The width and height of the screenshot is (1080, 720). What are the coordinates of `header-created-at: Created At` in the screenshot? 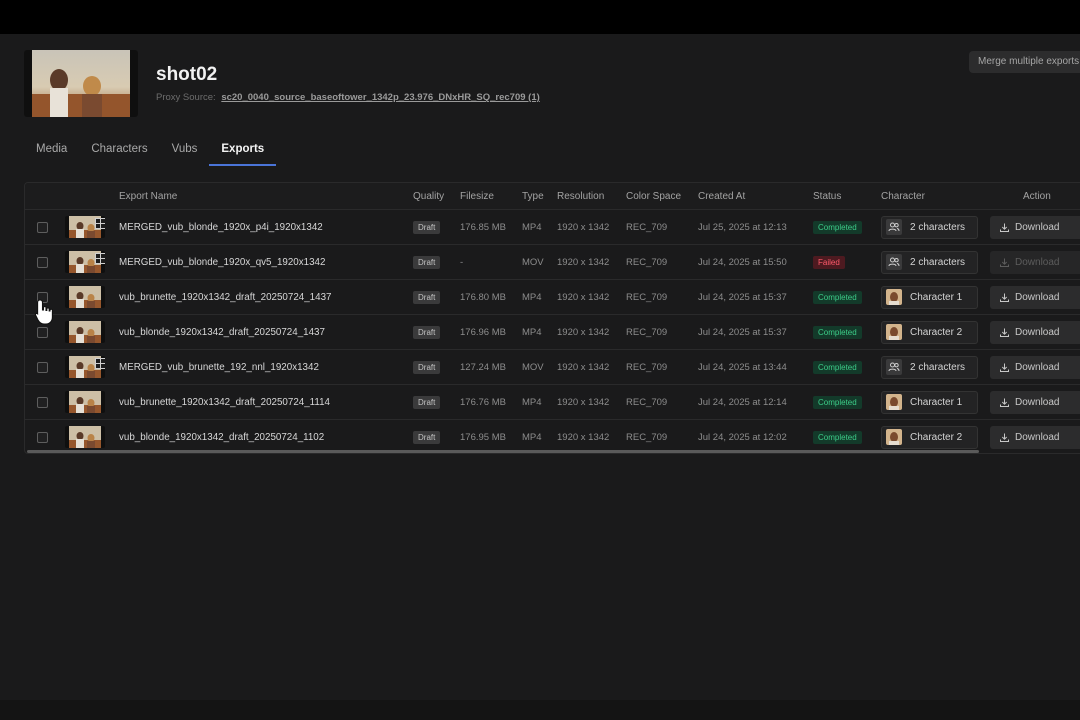 It's located at (721, 196).